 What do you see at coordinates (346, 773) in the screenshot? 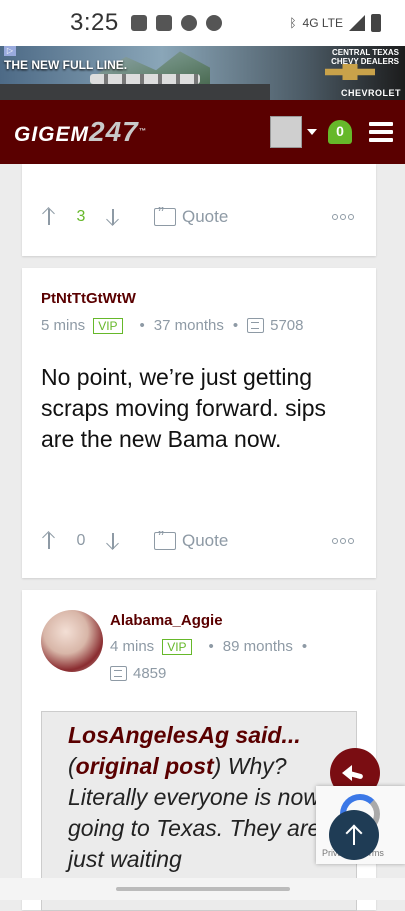
I see `reply-icon` at bounding box center [346, 773].